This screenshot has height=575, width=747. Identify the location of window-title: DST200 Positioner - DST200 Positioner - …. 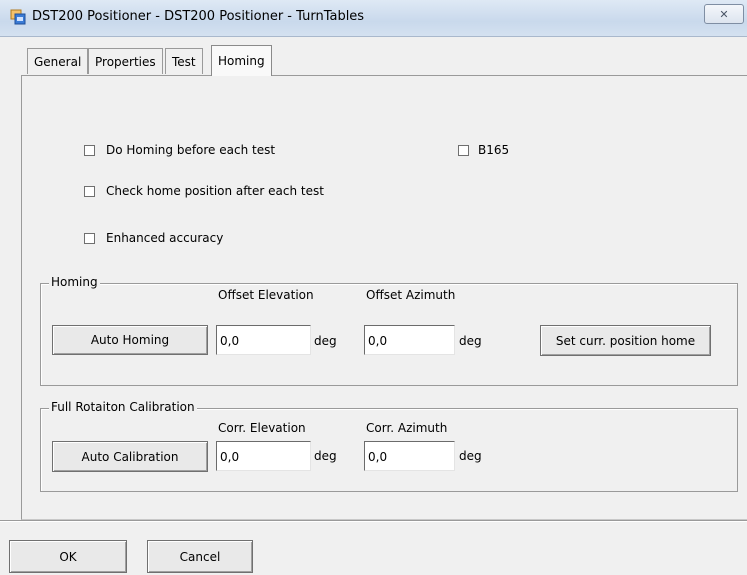
(198, 16).